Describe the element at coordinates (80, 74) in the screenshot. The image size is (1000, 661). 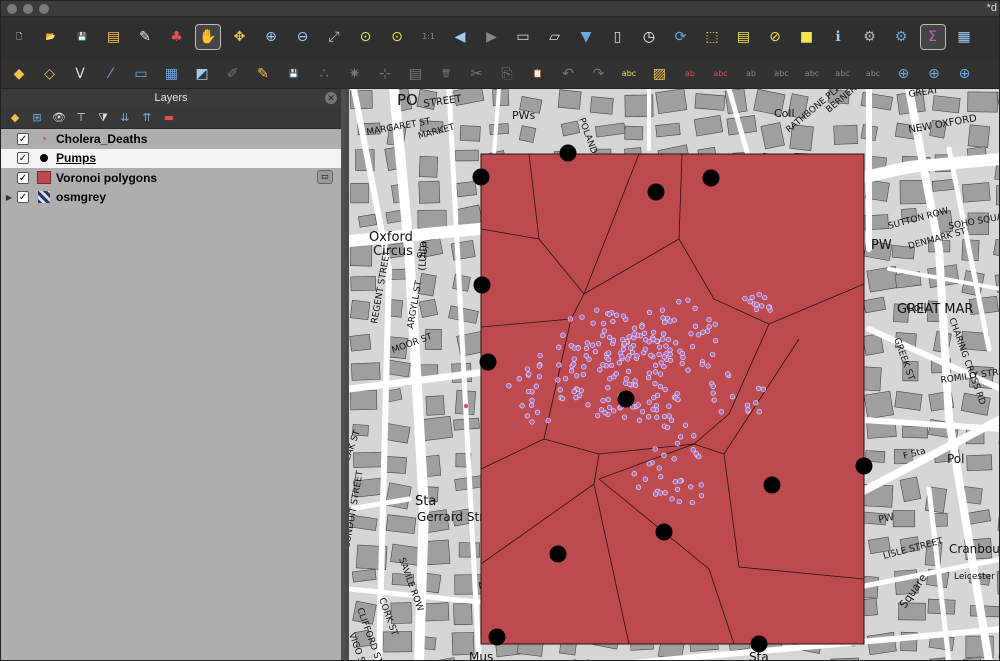
I see `digitize-button: V` at that location.